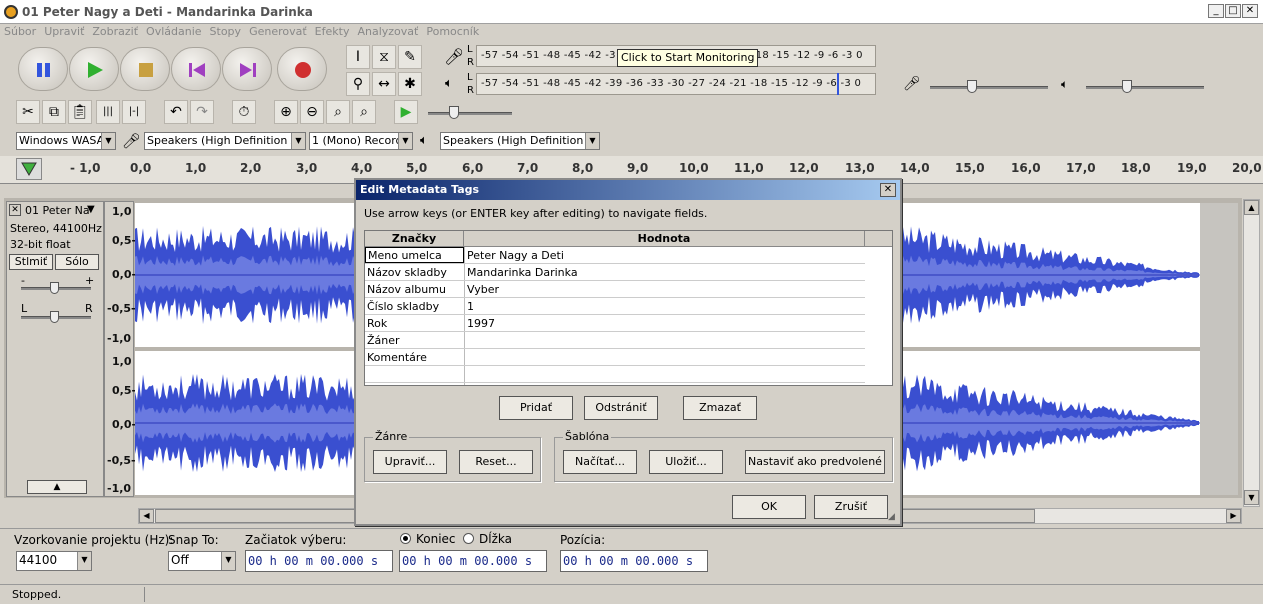 The image size is (1263, 604). Describe the element at coordinates (176, 112) in the screenshot. I see `undo-button: ↶` at that location.